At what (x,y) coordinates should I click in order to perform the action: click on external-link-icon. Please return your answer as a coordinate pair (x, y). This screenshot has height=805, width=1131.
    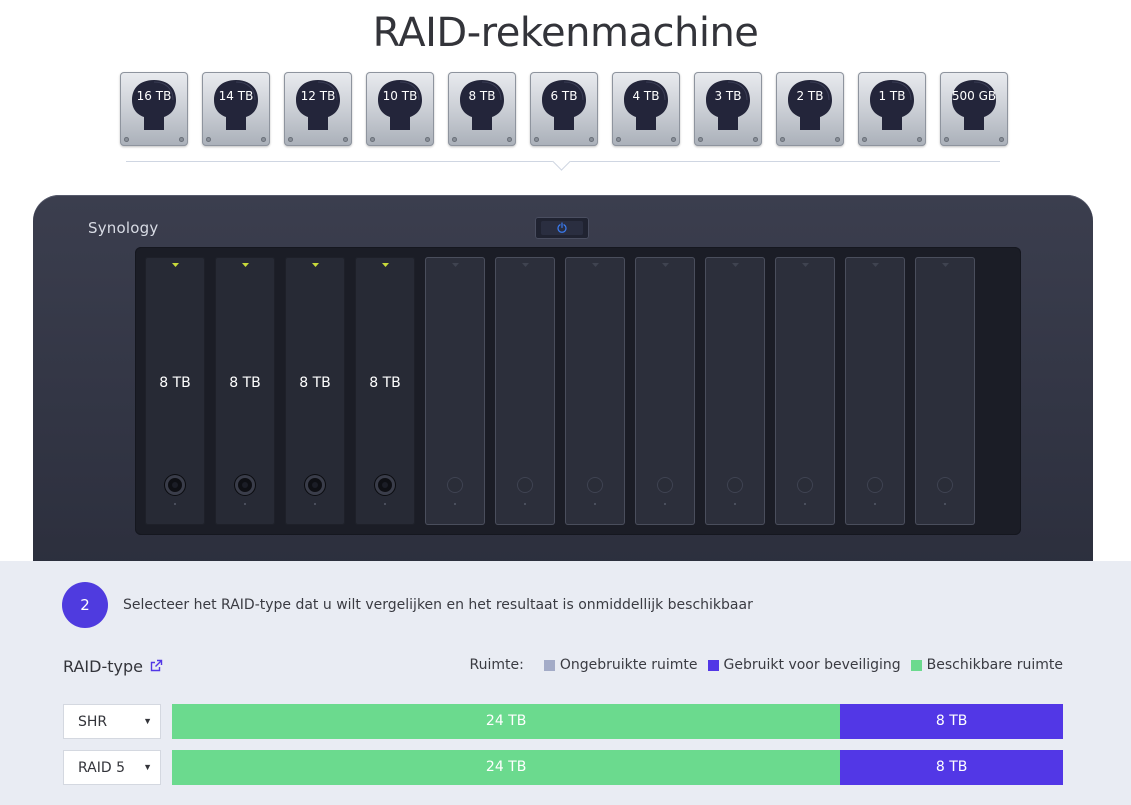
    Looking at the image, I should click on (156, 665).